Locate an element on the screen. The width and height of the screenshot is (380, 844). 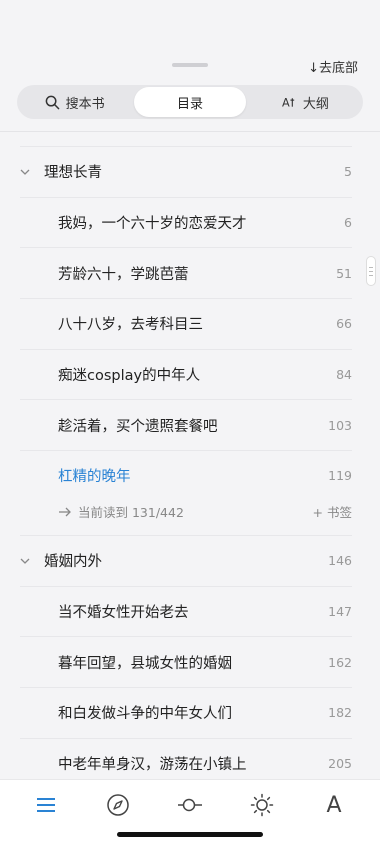
toc-chapter-row: 和白发做斗争的中年女人们 182 is located at coordinates (186, 712).